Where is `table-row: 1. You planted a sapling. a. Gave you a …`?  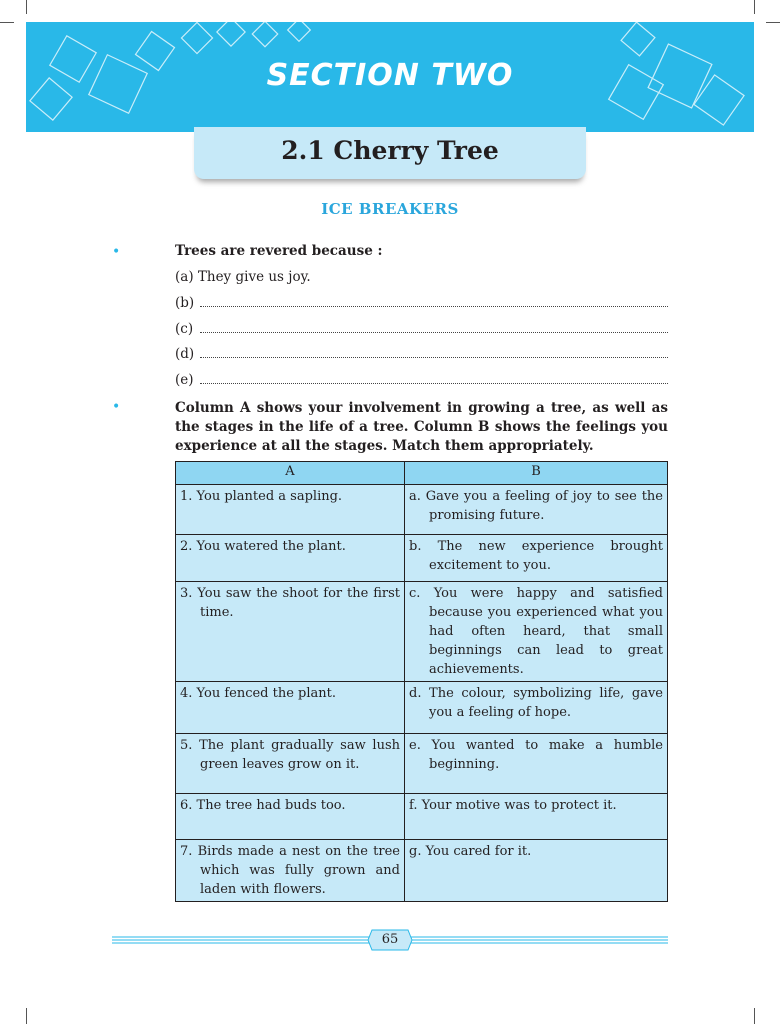
table-row: 1. You planted a sapling. a. Gave you a … is located at coordinates (421, 509).